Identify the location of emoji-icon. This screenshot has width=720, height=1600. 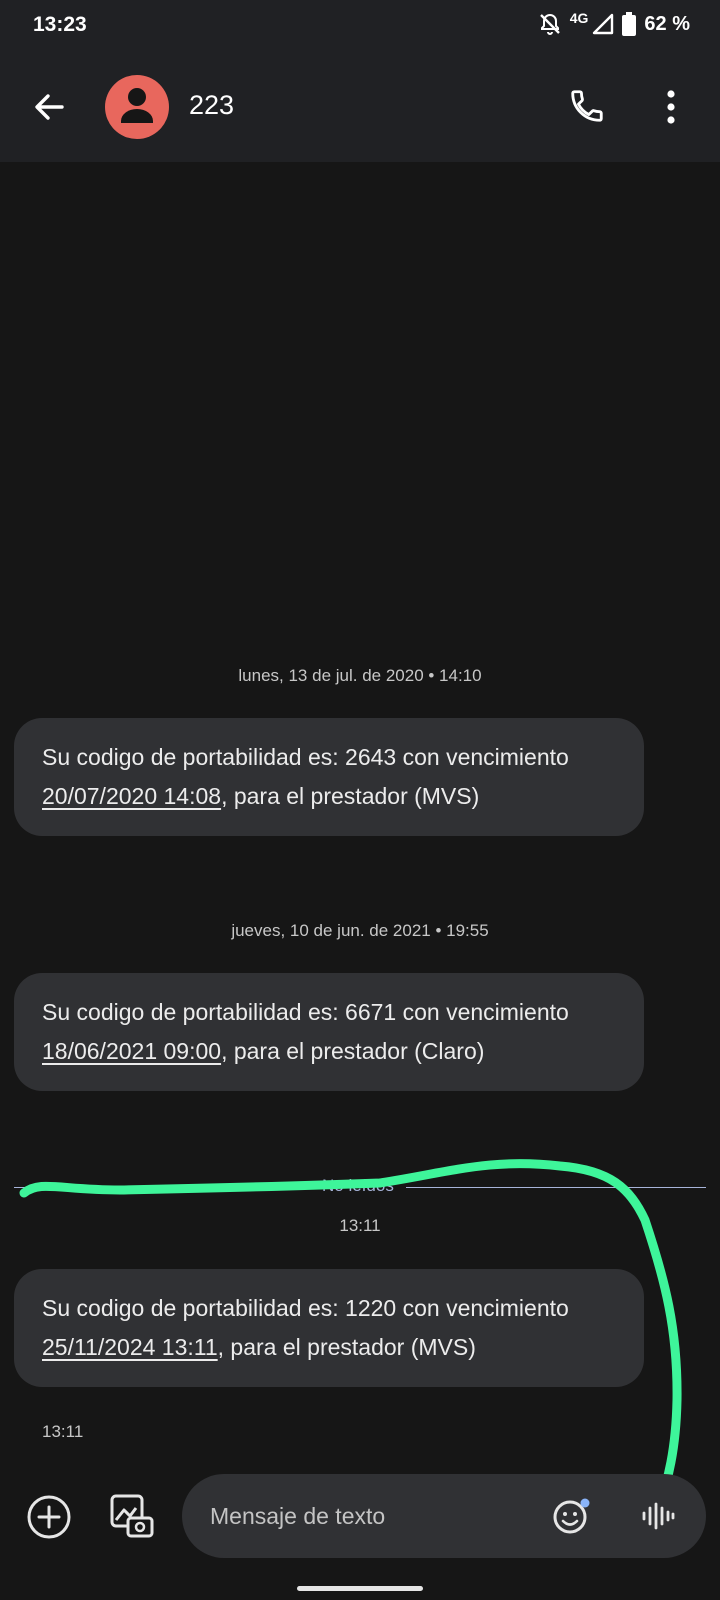
(572, 1516).